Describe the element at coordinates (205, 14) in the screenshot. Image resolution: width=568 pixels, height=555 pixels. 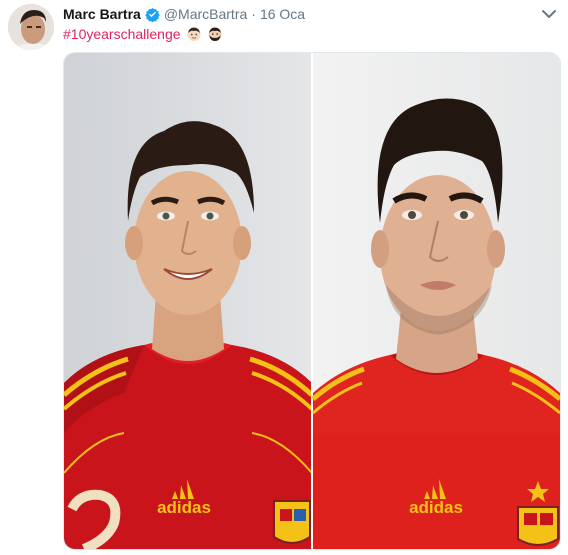
I see `author-handle: @MarcBartra` at that location.